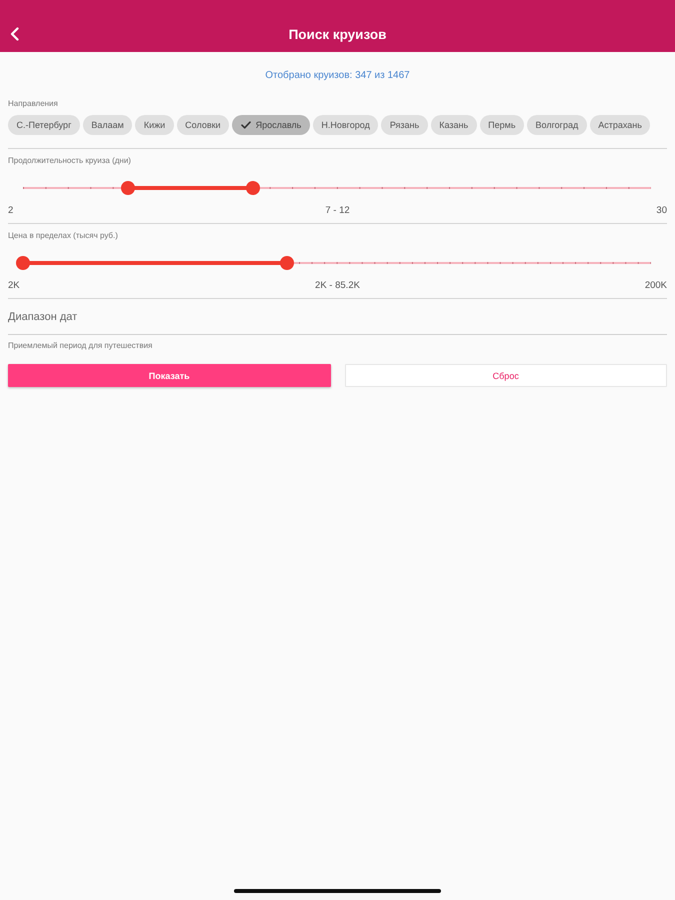  Describe the element at coordinates (203, 125) in the screenshot. I see `direction-chip: Соловки` at that location.